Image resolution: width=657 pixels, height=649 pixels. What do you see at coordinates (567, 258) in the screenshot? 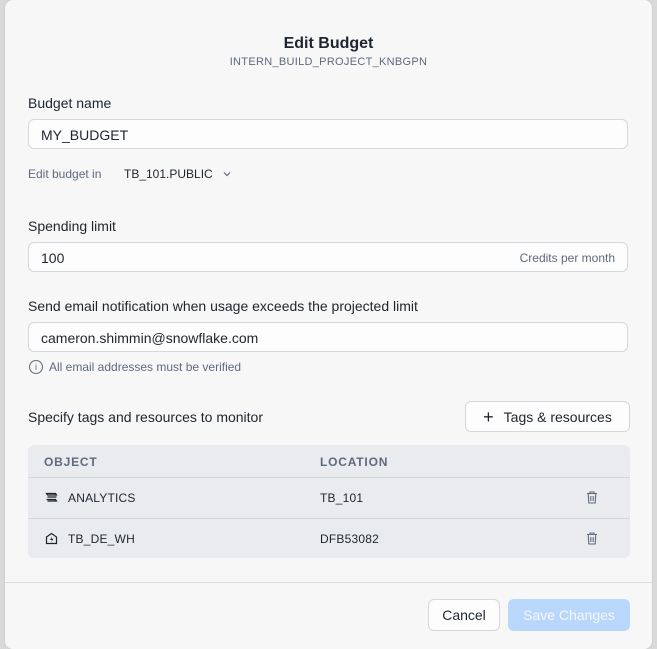
I see `spending-limit-unit: Credits per month` at bounding box center [567, 258].